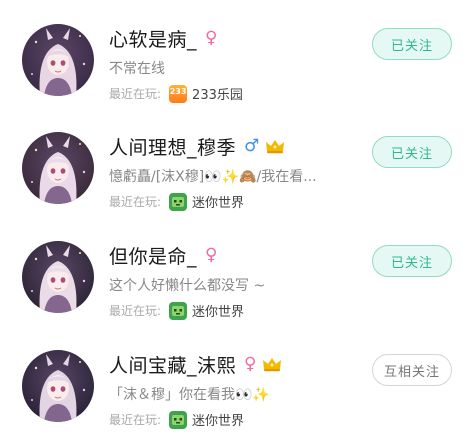 This screenshot has height=437, width=474. What do you see at coordinates (172, 146) in the screenshot?
I see `user-name: 人间理想_穆季` at bounding box center [172, 146].